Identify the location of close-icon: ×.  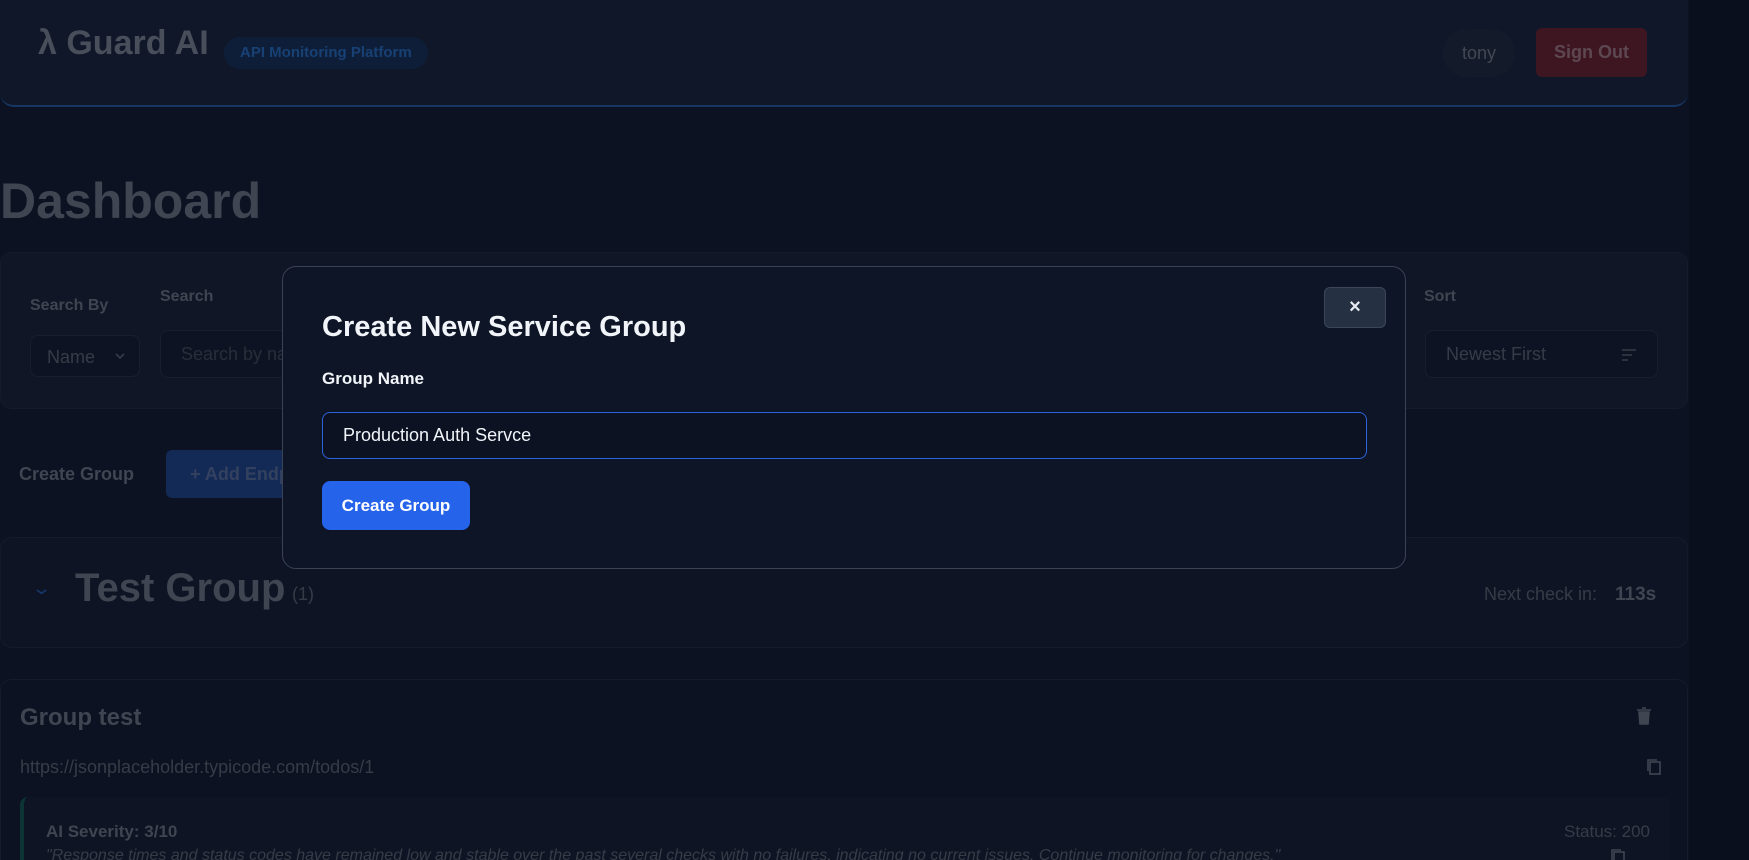
(1355, 307).